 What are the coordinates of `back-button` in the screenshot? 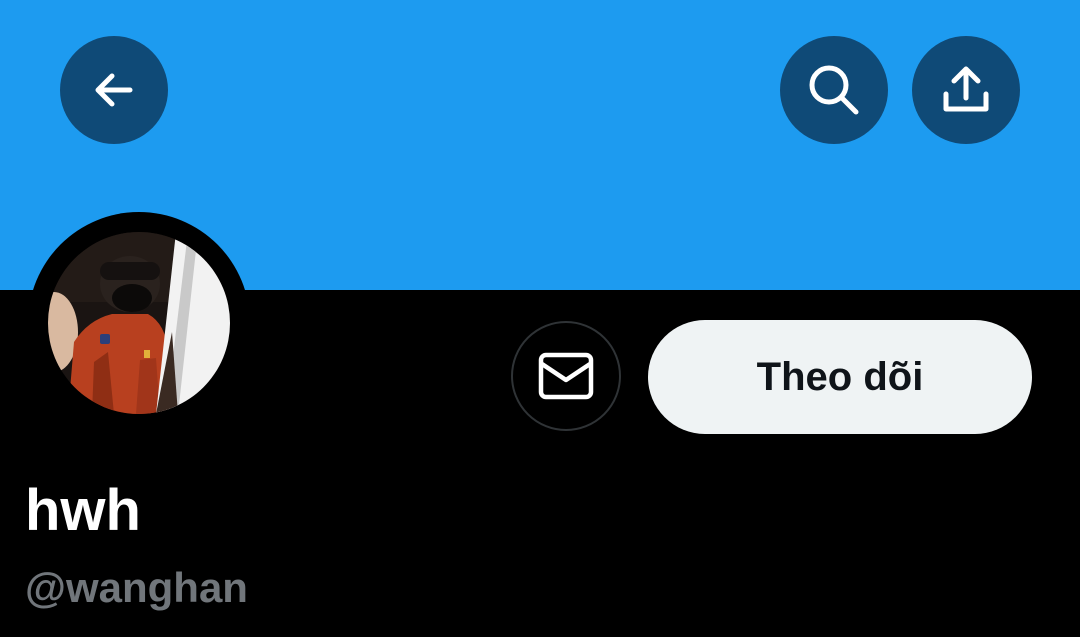 It's located at (114, 90).